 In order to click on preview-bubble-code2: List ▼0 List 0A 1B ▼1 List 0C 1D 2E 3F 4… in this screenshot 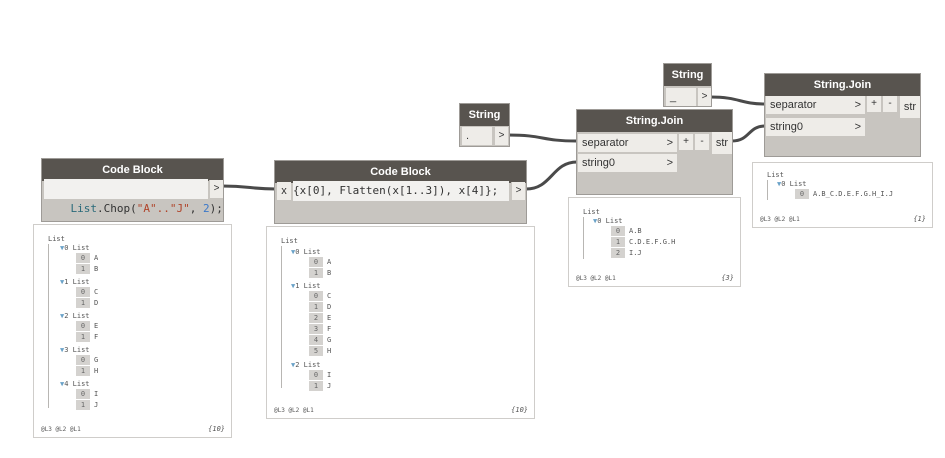, I will do `click(400, 322)`.